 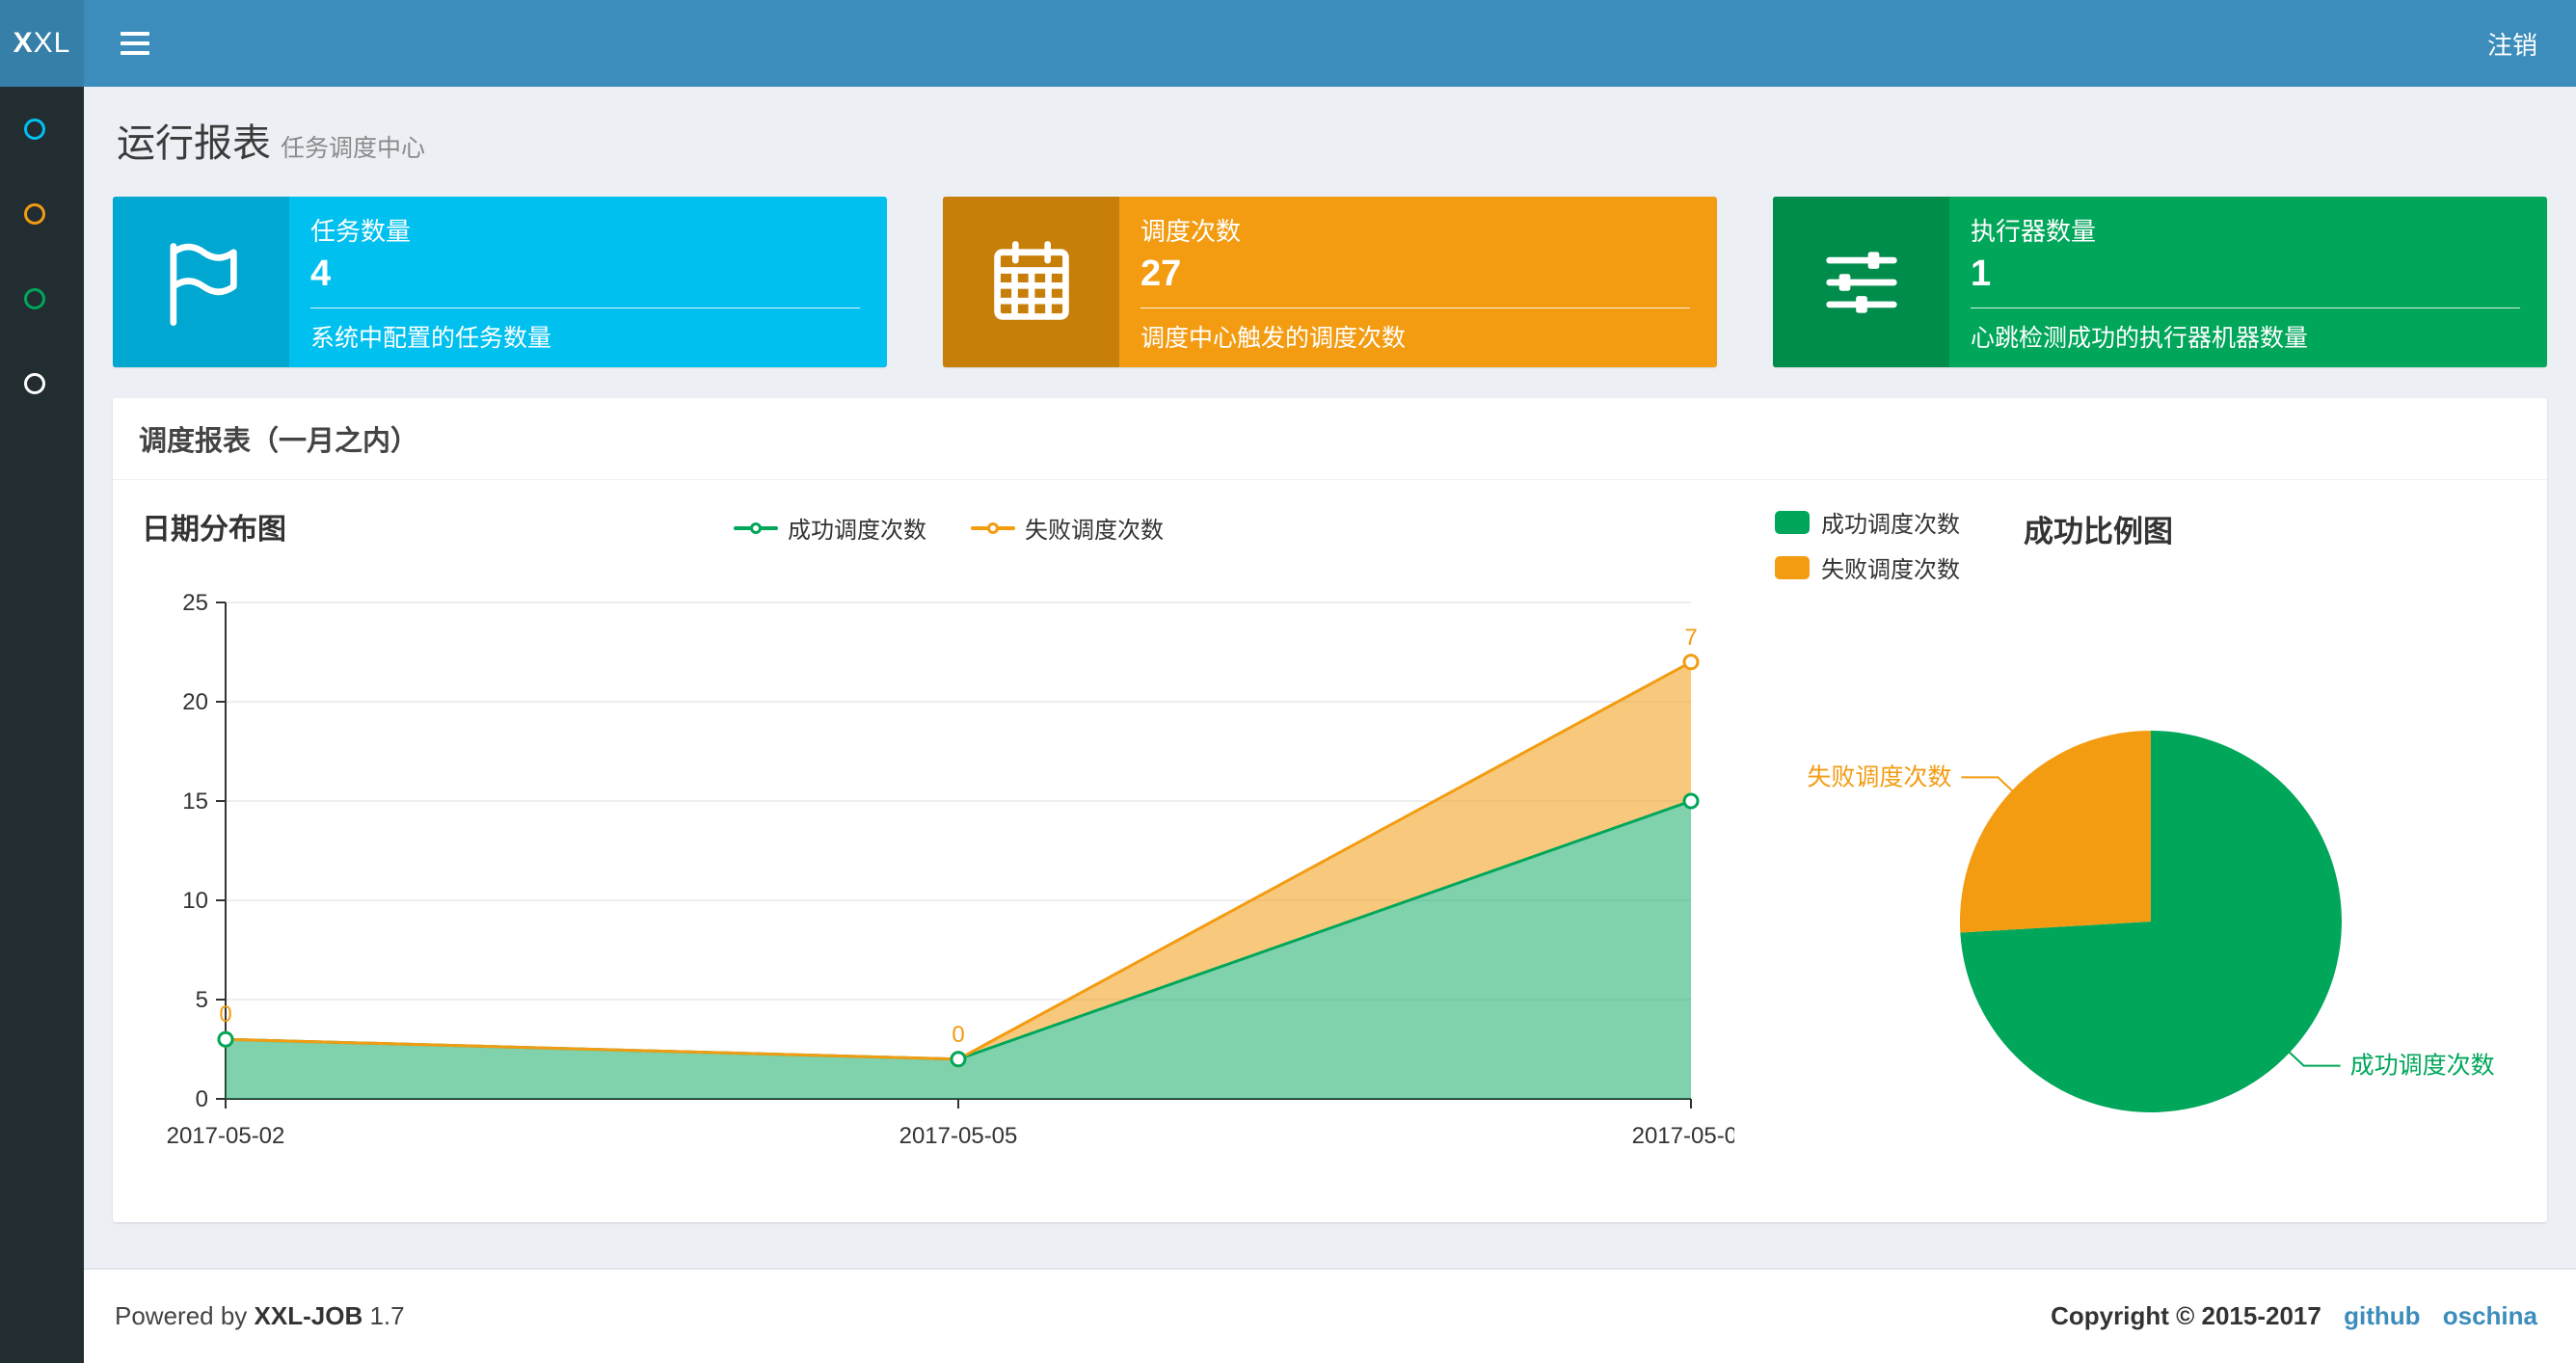 What do you see at coordinates (309, 1315) in the screenshot?
I see `product-name: XXL-JOB` at bounding box center [309, 1315].